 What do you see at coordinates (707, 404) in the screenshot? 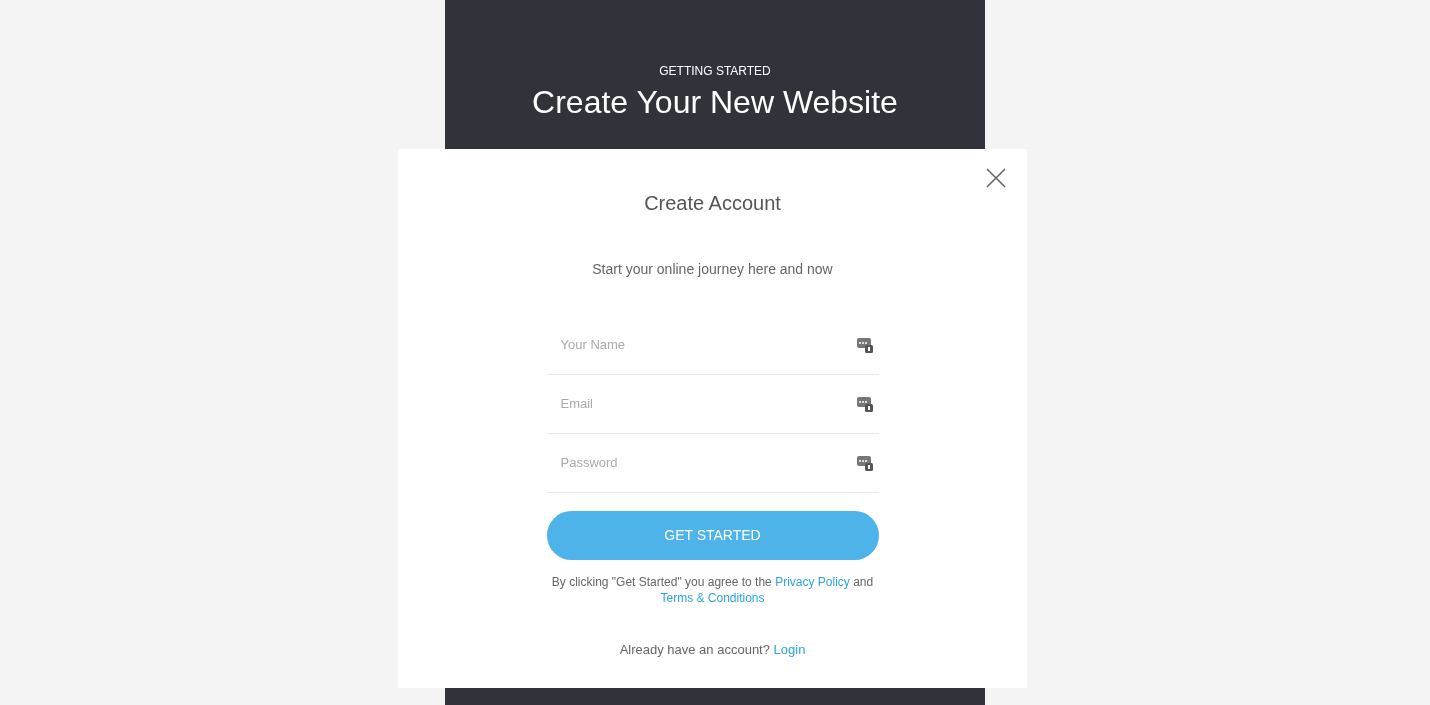
I see `input-field: Email` at bounding box center [707, 404].